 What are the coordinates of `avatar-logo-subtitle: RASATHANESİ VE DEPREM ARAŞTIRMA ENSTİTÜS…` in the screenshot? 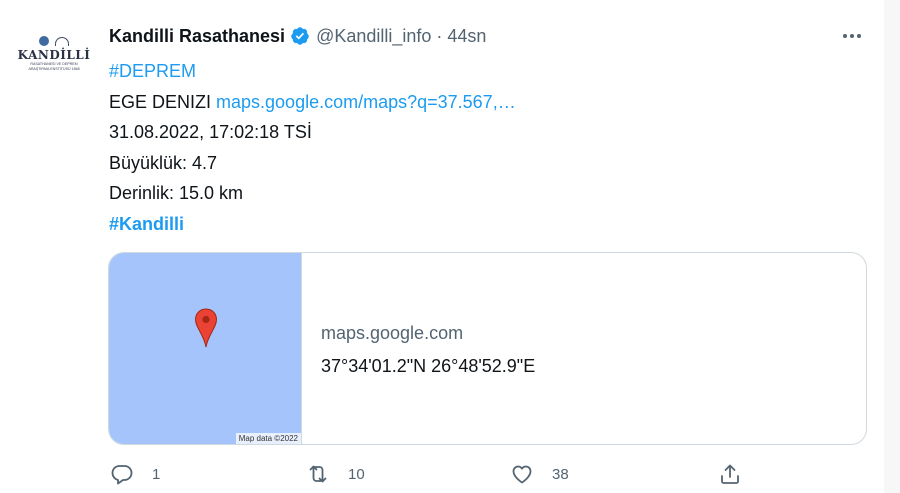 It's located at (54, 66).